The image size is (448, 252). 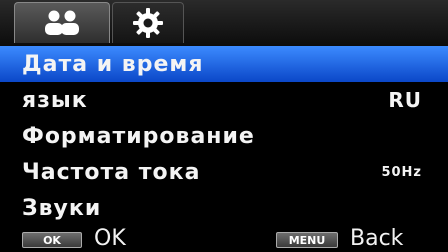 I want to click on menu-item-label: Форматирование, so click(x=138, y=136).